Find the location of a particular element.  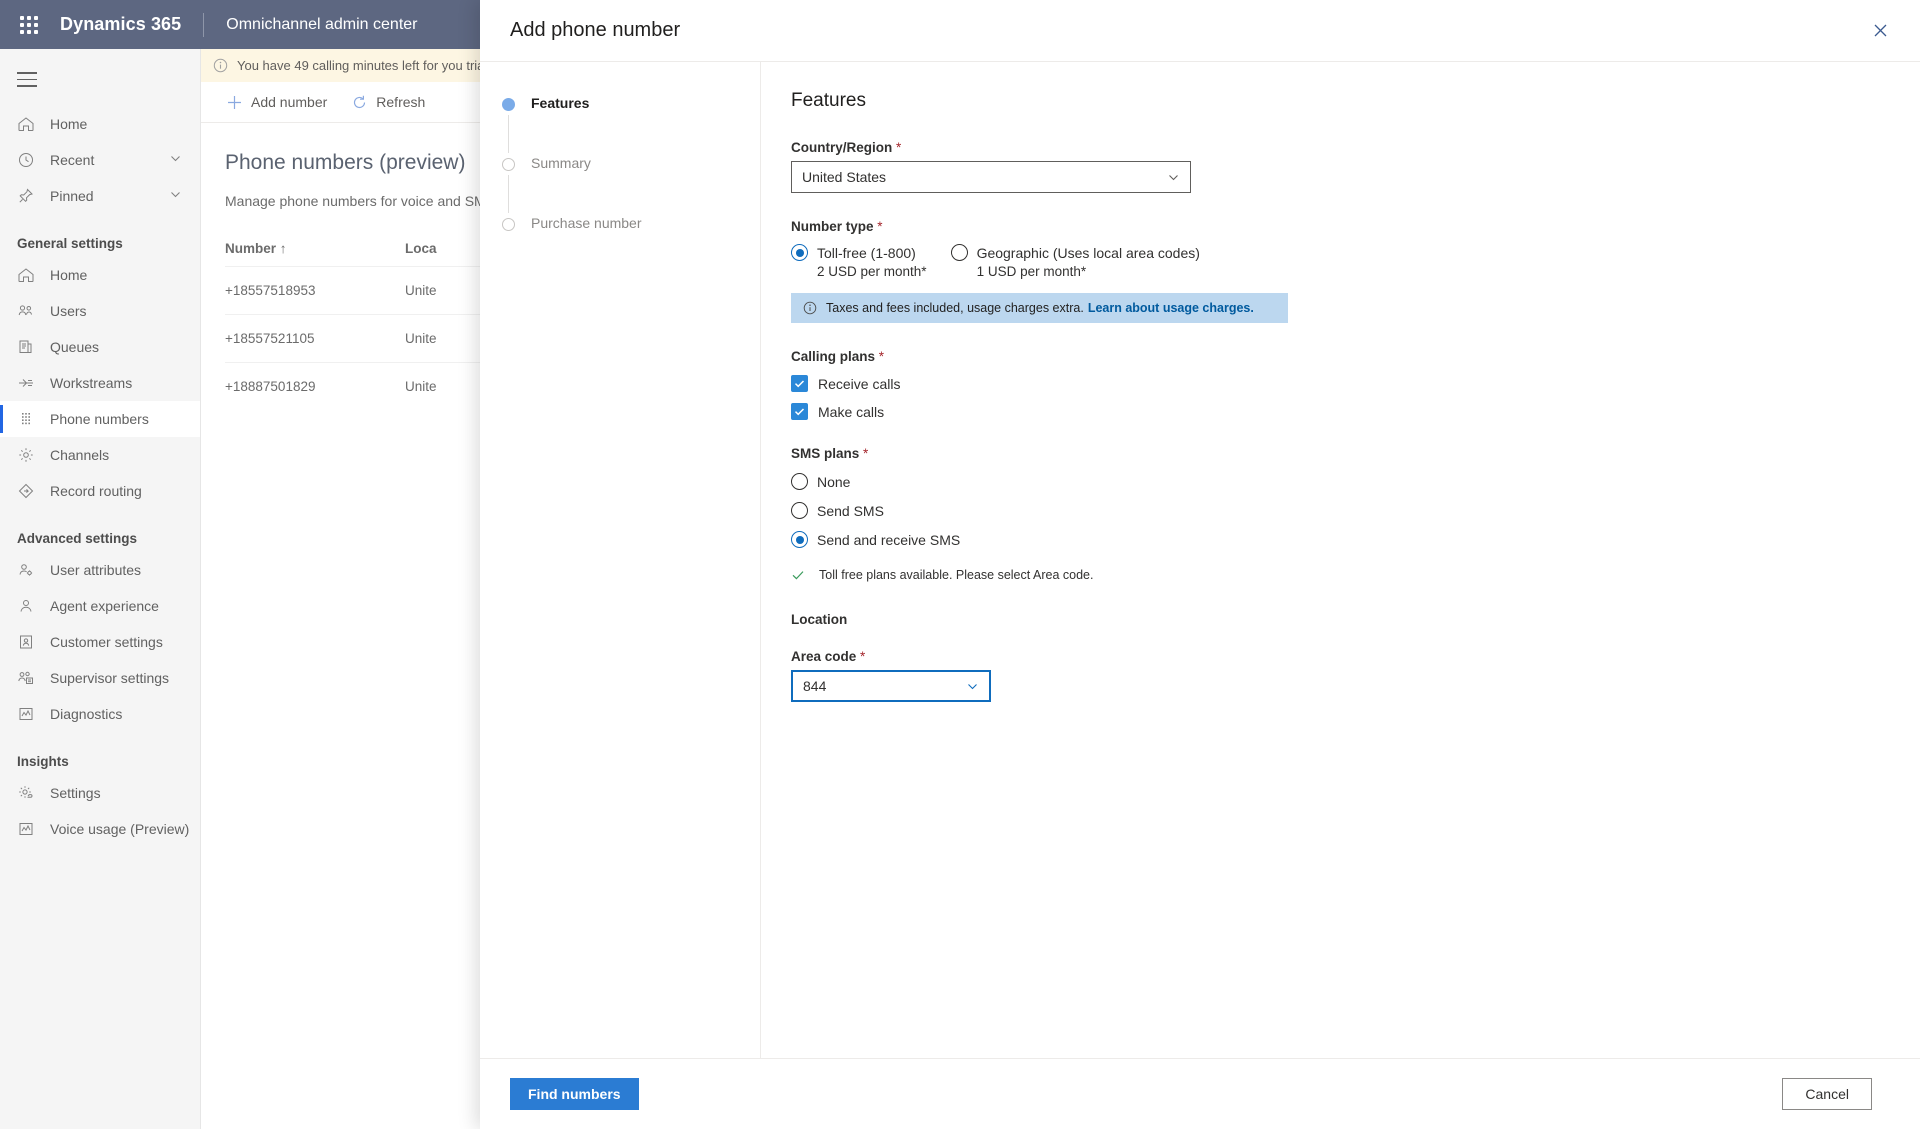

find-numbers-button: Find numbers is located at coordinates (574, 1094).